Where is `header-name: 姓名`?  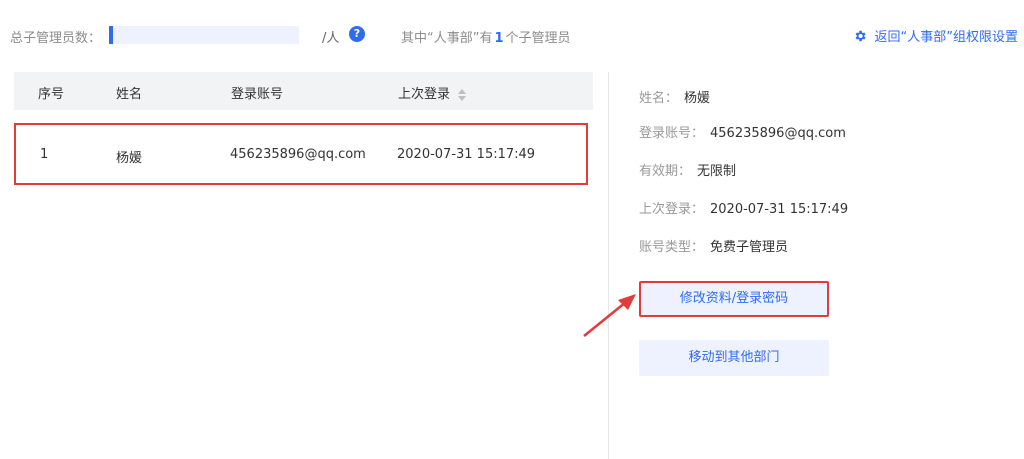 header-name: 姓名 is located at coordinates (129, 94).